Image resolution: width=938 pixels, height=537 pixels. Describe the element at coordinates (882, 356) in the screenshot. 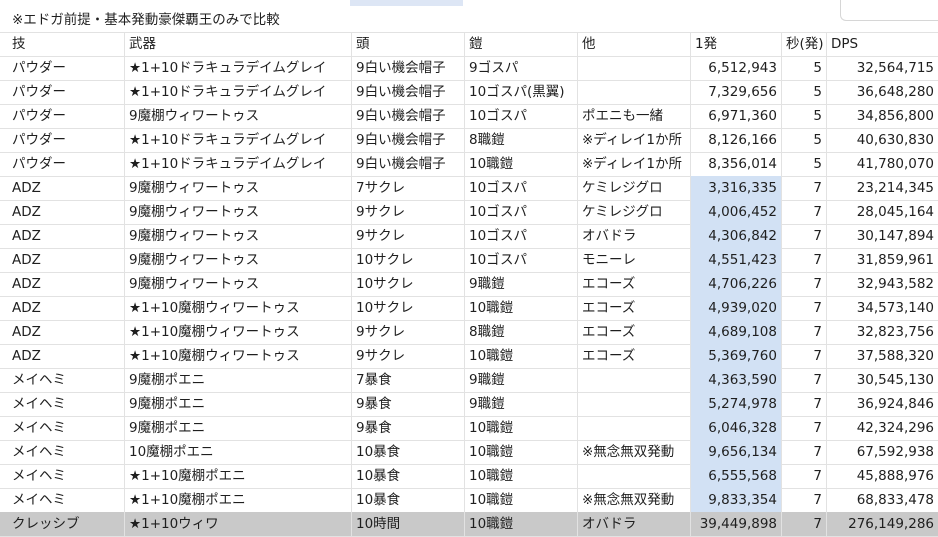

I see `cell-dps: 37,588,320` at that location.